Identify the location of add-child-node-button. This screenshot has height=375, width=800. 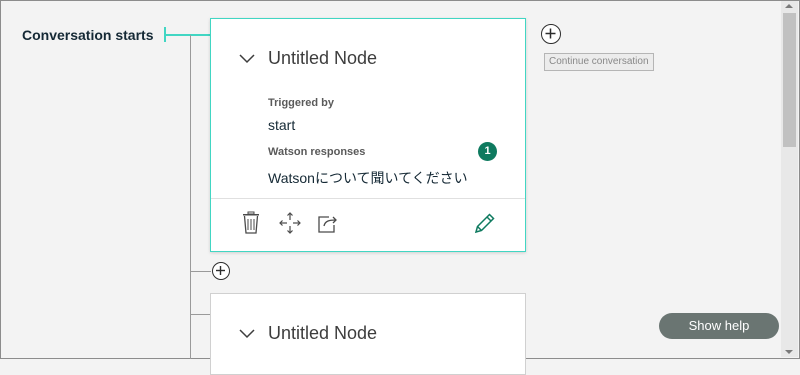
(551, 34).